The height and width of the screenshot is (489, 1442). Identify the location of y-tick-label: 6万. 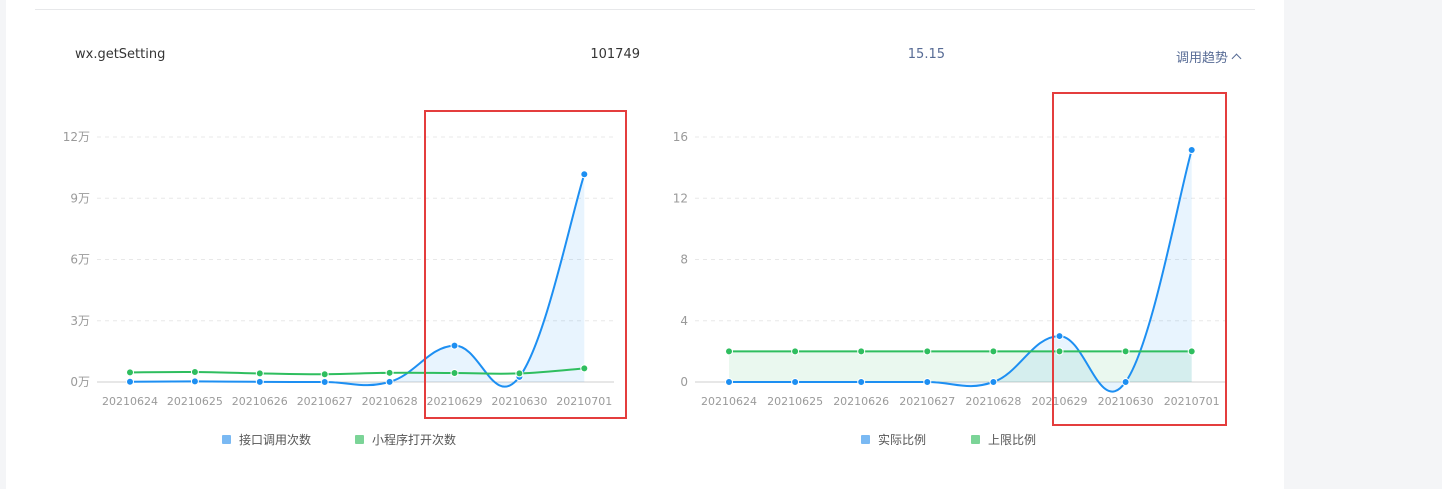
(80, 260).